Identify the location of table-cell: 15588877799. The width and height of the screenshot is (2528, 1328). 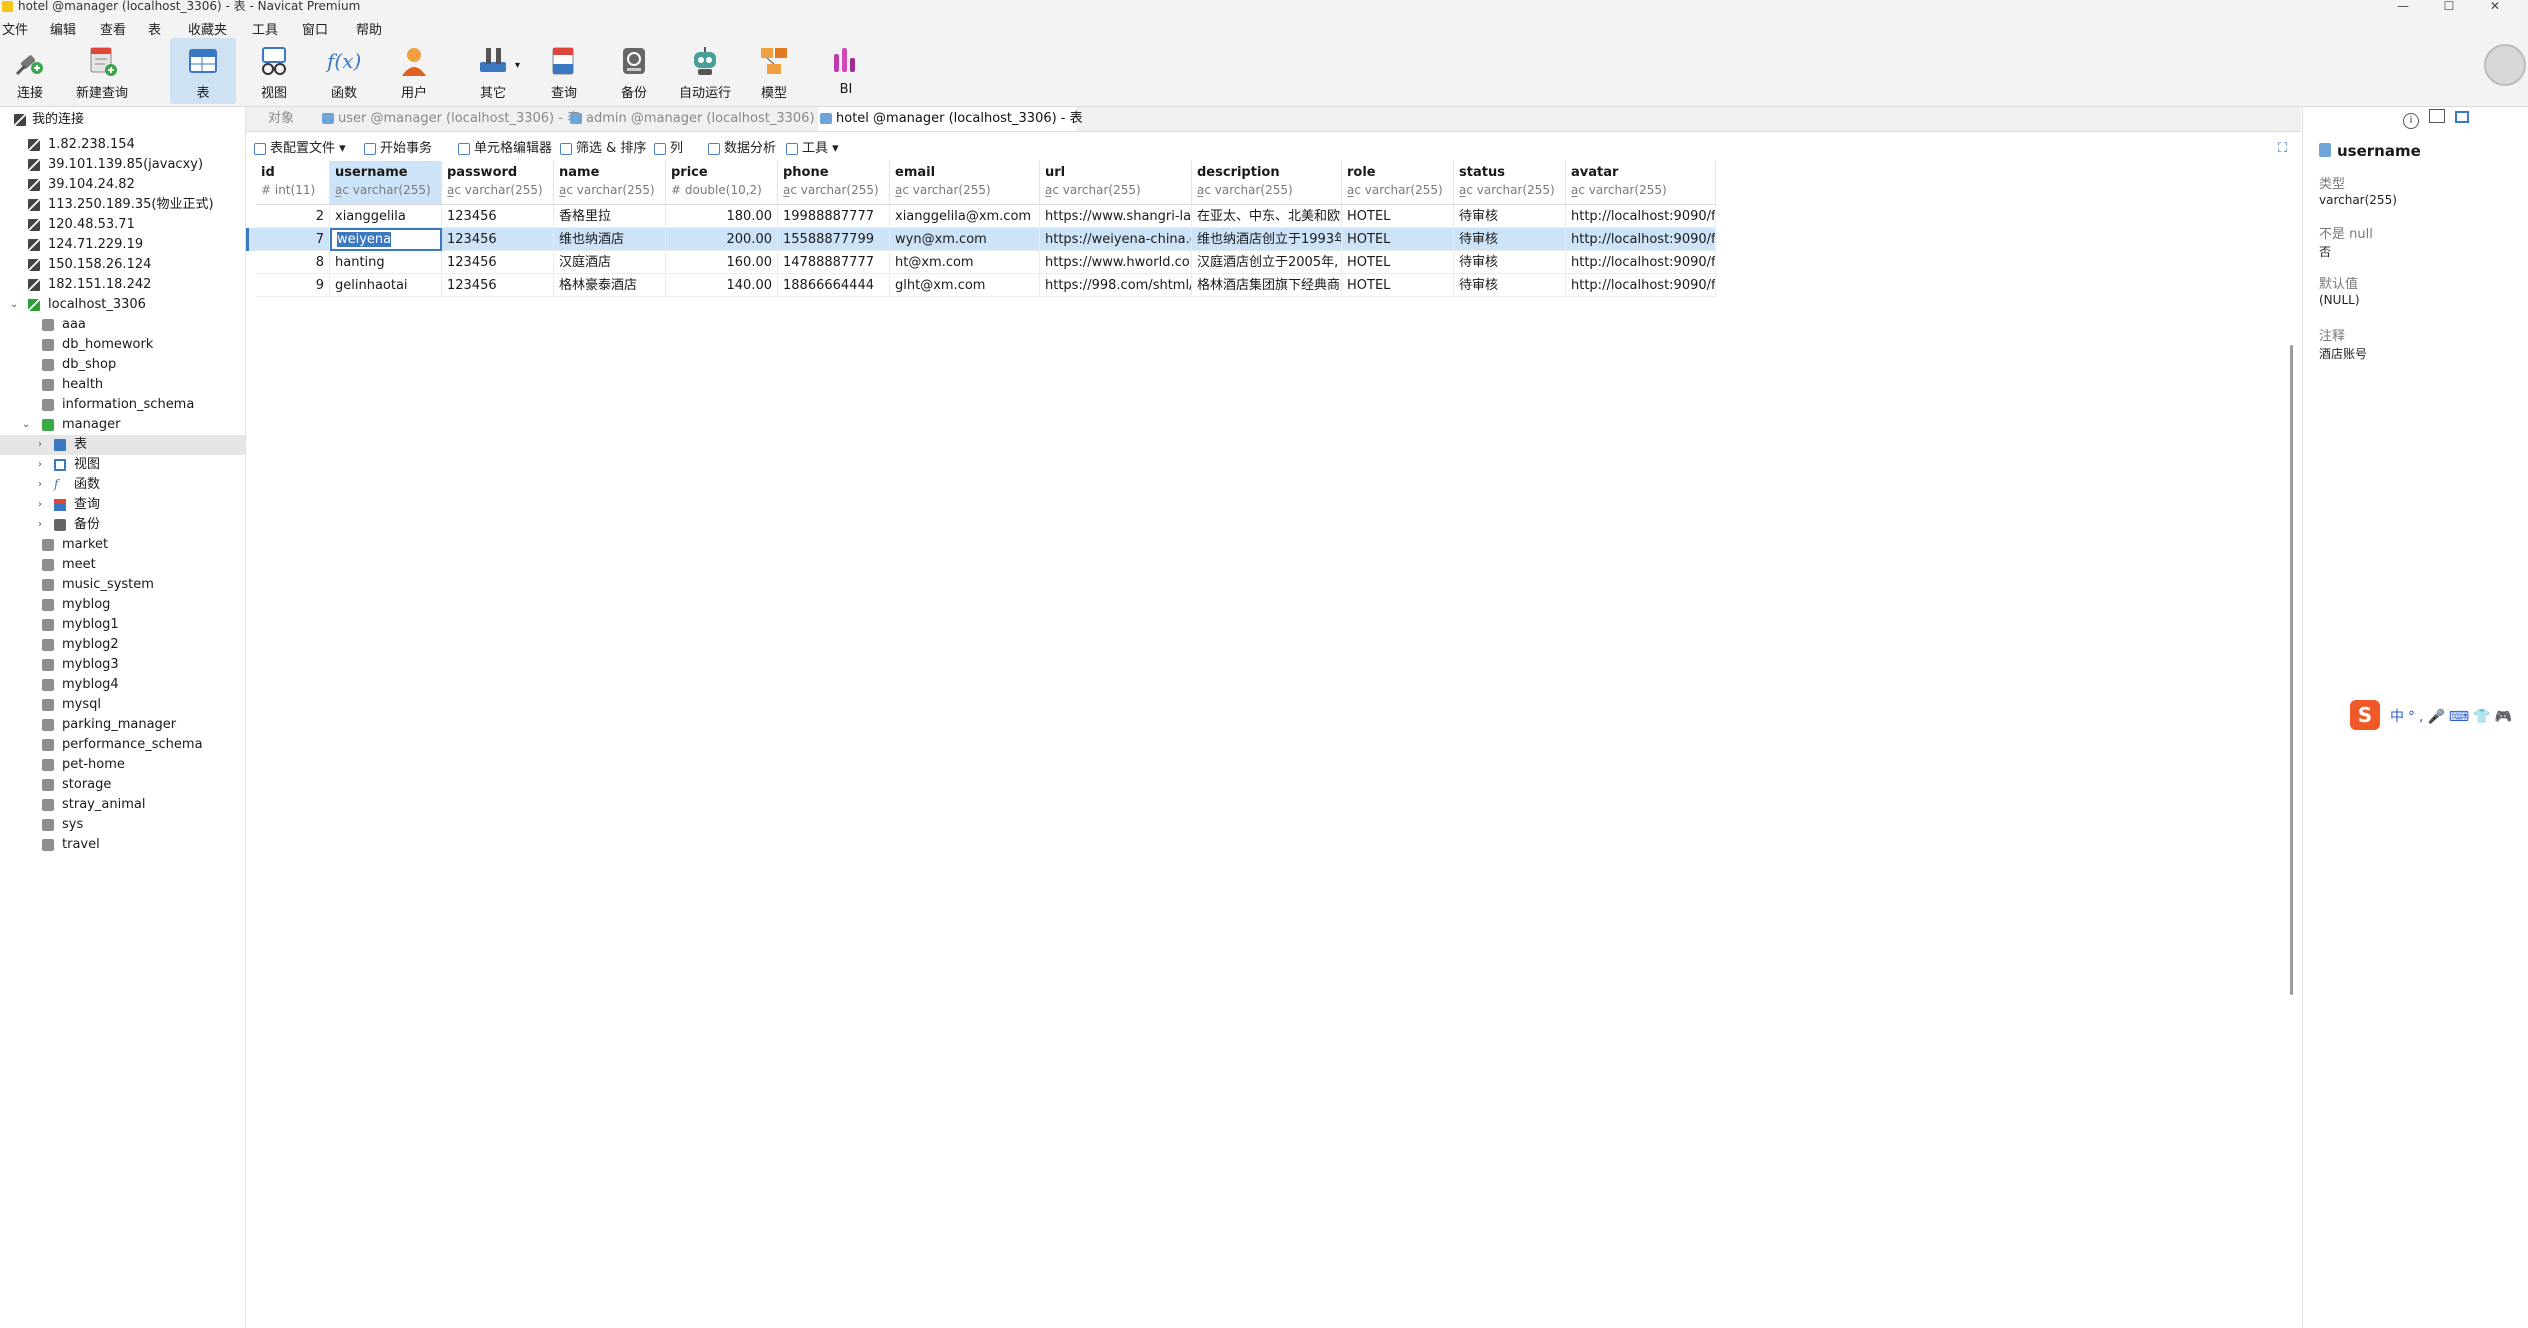
(834, 239).